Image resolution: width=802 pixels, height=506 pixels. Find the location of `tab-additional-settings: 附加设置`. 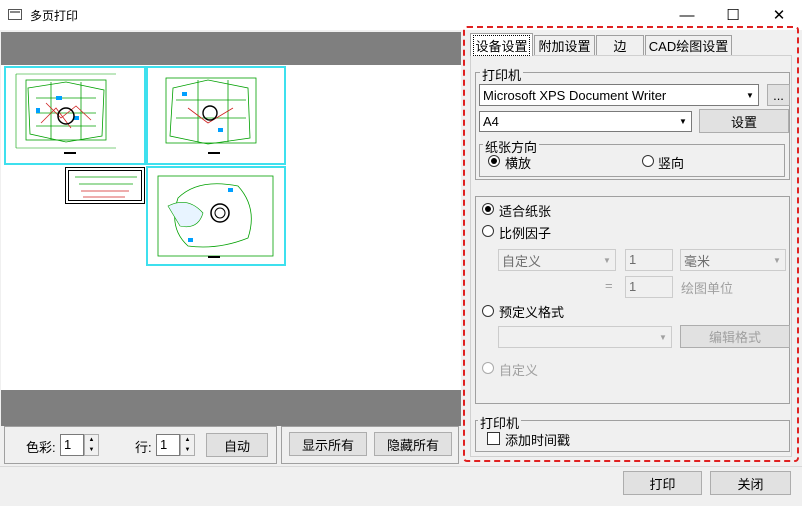

tab-additional-settings: 附加设置 is located at coordinates (564, 45).